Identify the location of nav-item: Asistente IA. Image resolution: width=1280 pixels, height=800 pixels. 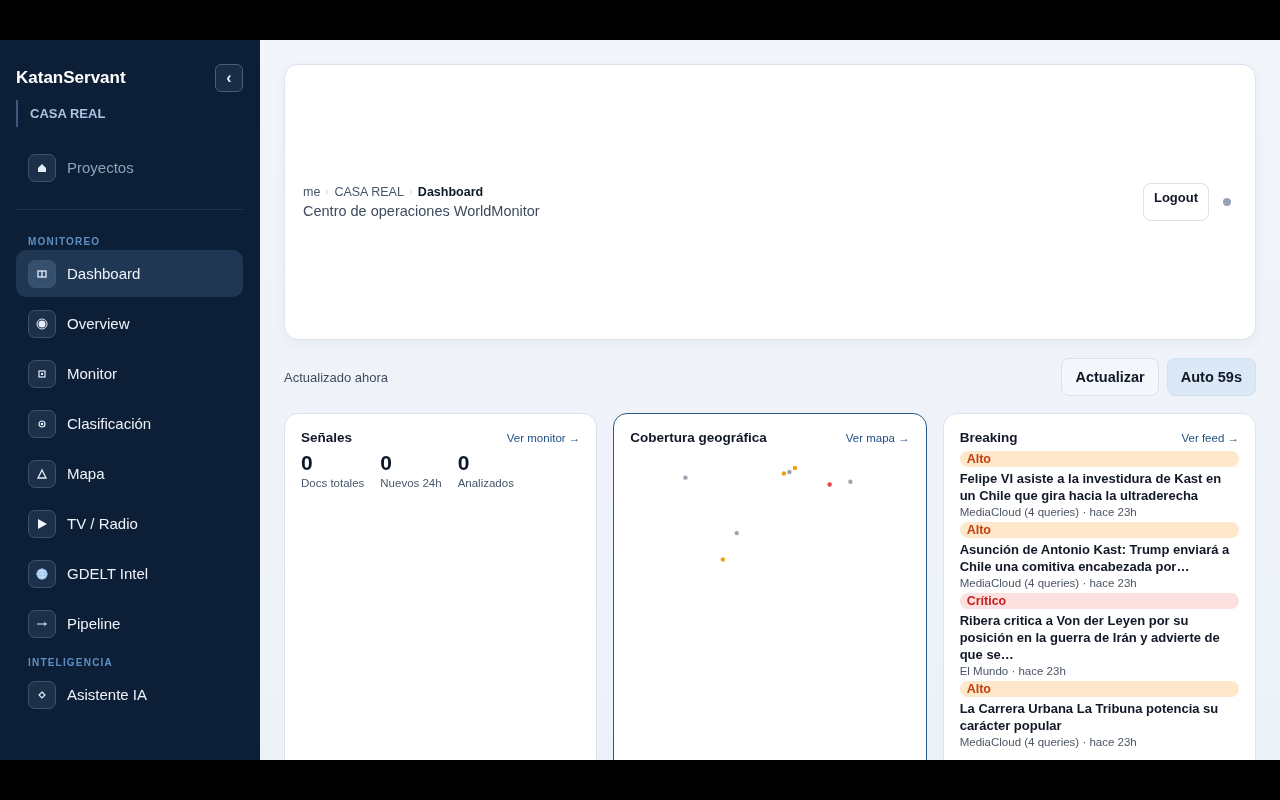
(129, 694).